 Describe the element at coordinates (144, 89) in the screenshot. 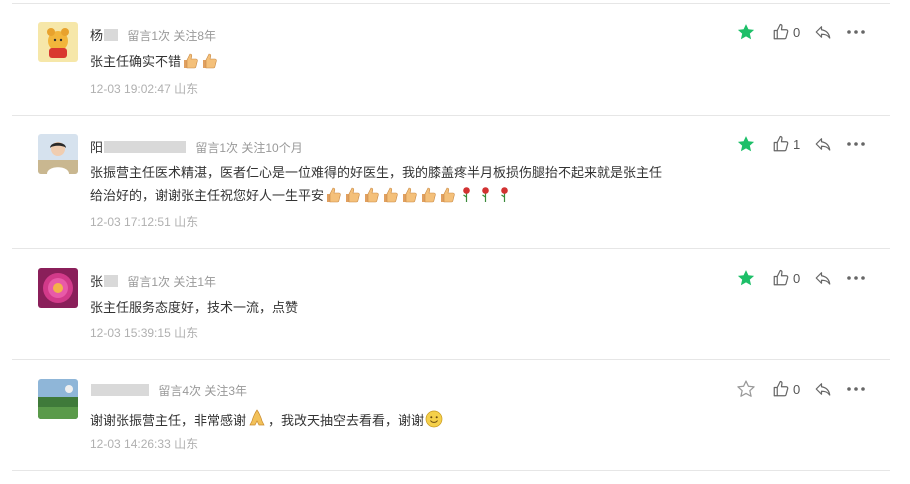

I see `comment-time: 12-03 19:02:47 山东` at that location.